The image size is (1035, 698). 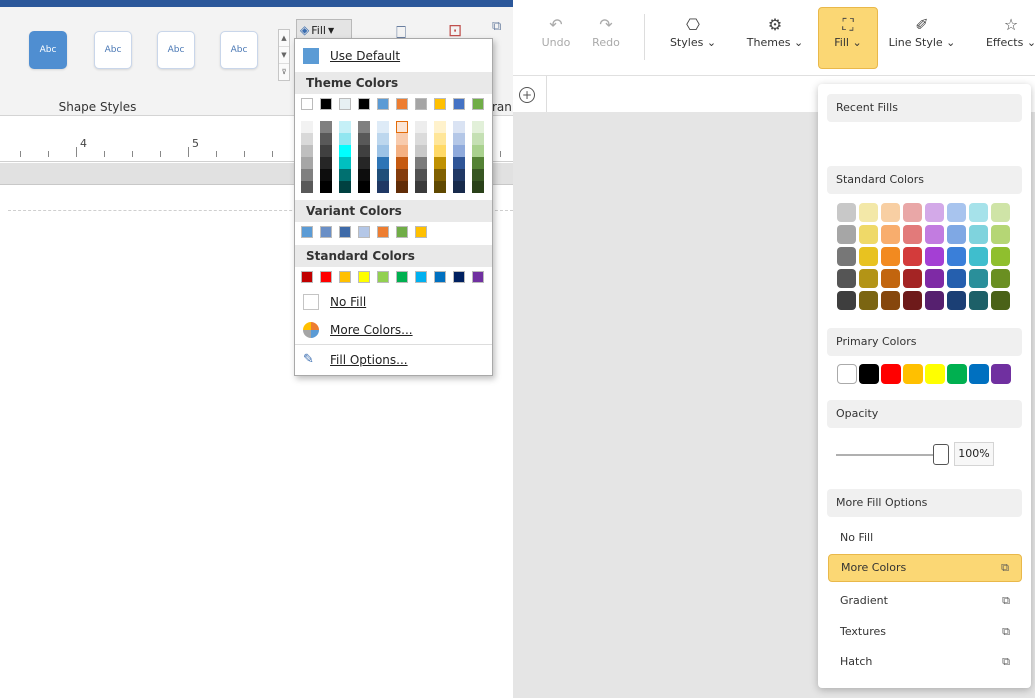 I want to click on styles-button: ⎔ Styles ⌄, so click(x=693, y=31).